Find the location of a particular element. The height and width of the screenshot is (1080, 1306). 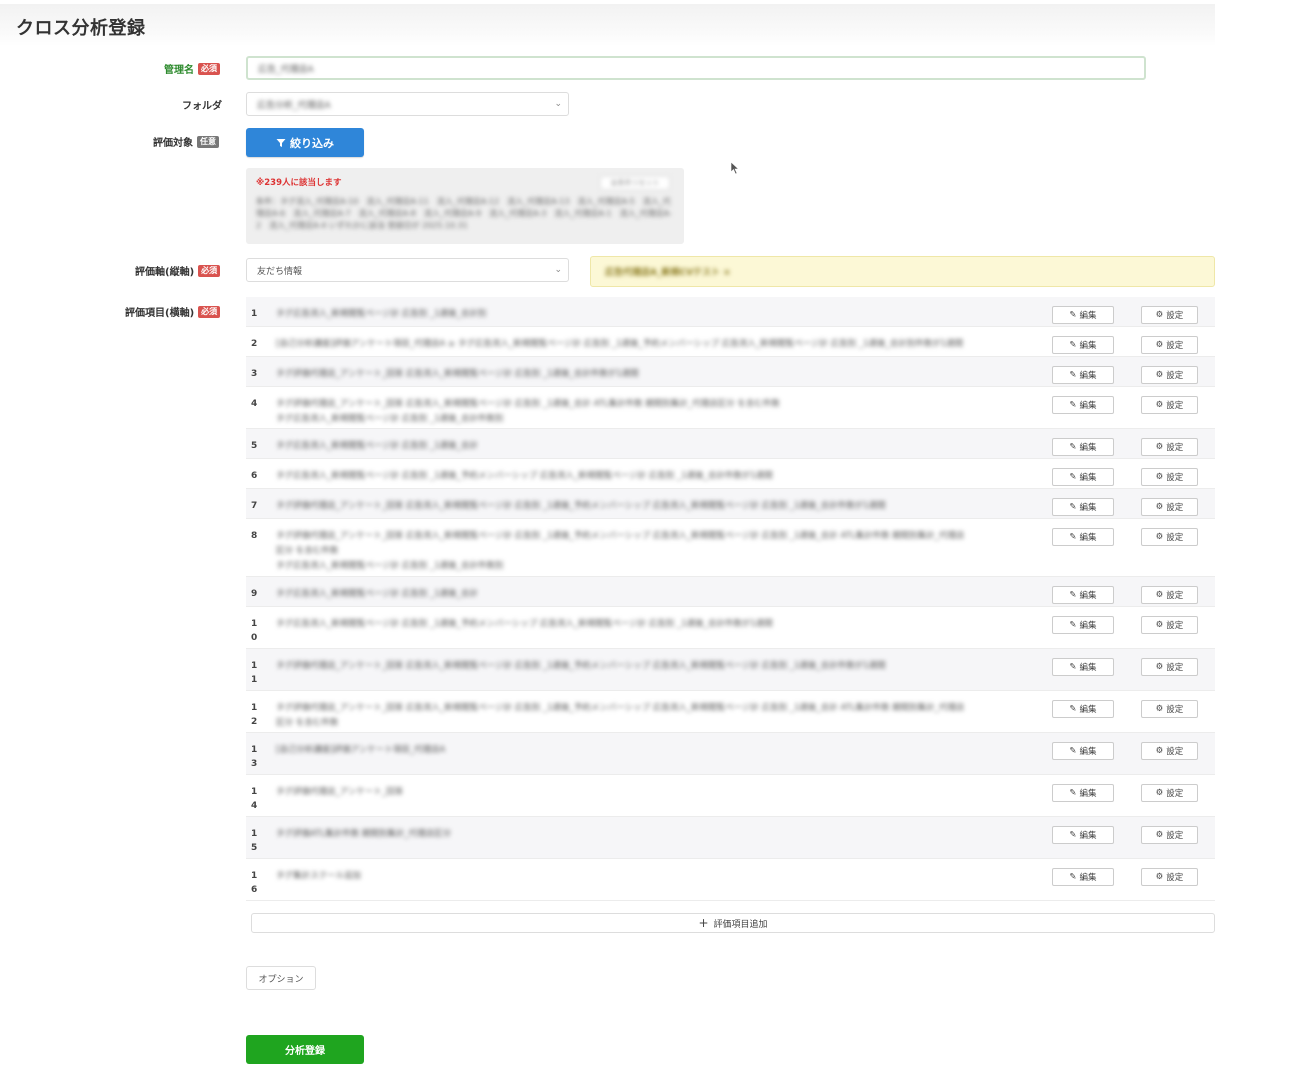

submit-button: 分析登録 is located at coordinates (305, 1049).